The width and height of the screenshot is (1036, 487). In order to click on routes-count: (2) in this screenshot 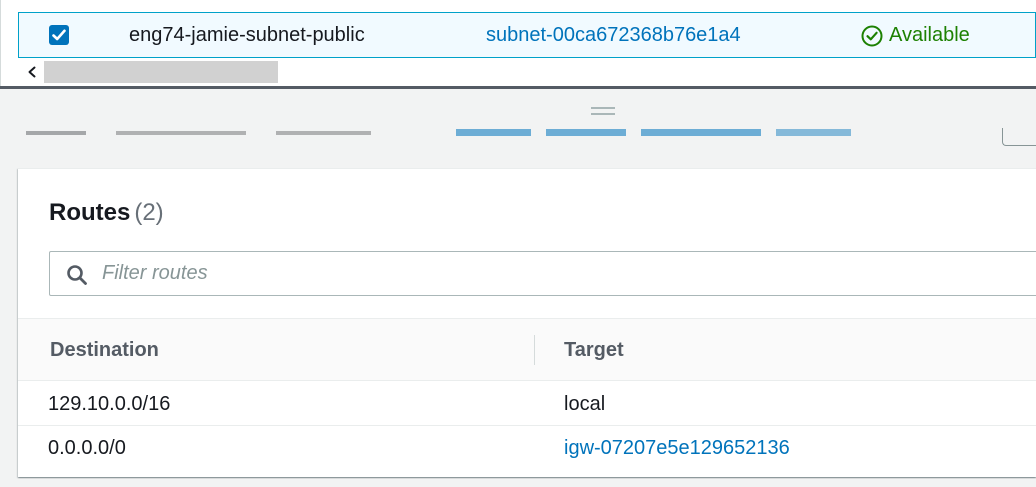, I will do `click(149, 212)`.